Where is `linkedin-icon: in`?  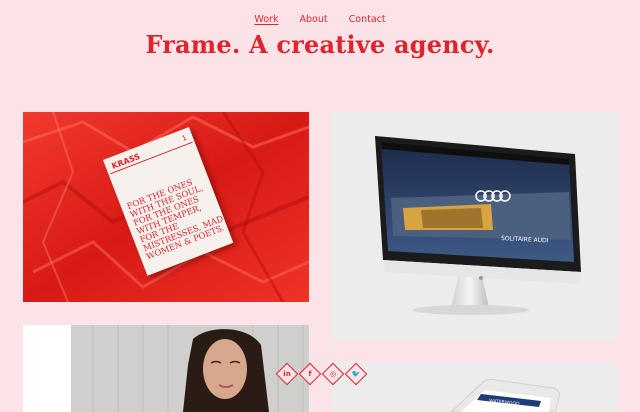
linkedin-icon: in is located at coordinates (287, 374).